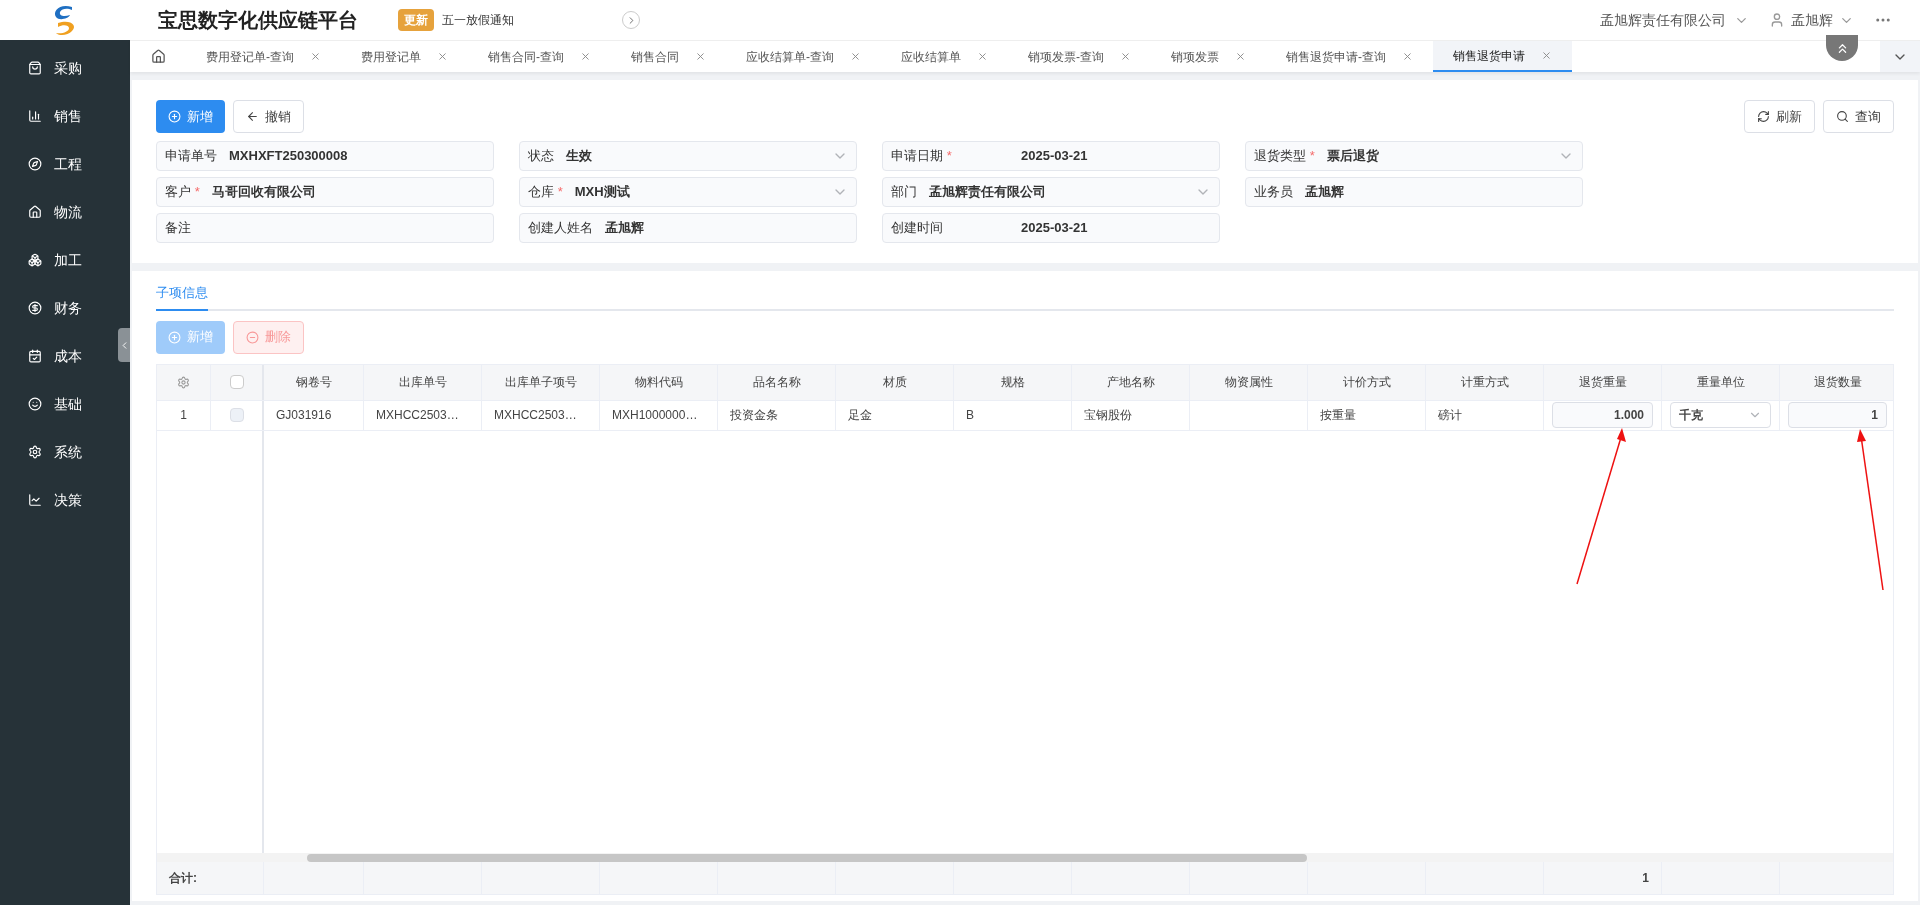  Describe the element at coordinates (182, 192) in the screenshot. I see `field-label: 客户 *` at that location.